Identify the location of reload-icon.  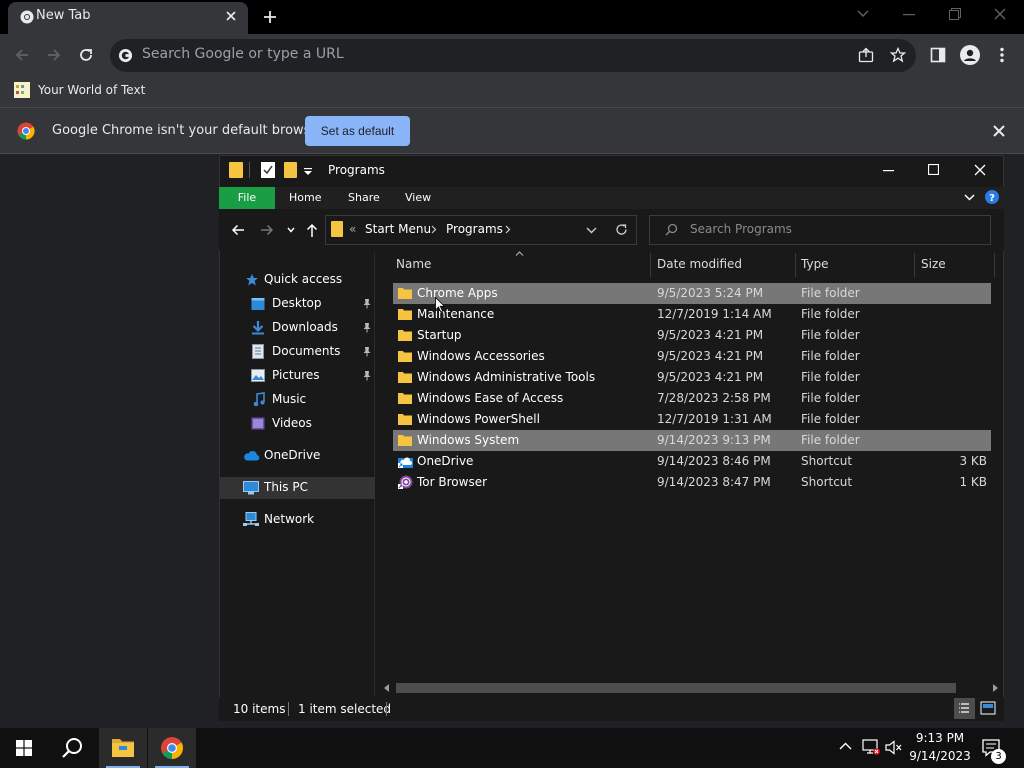
(86, 55).